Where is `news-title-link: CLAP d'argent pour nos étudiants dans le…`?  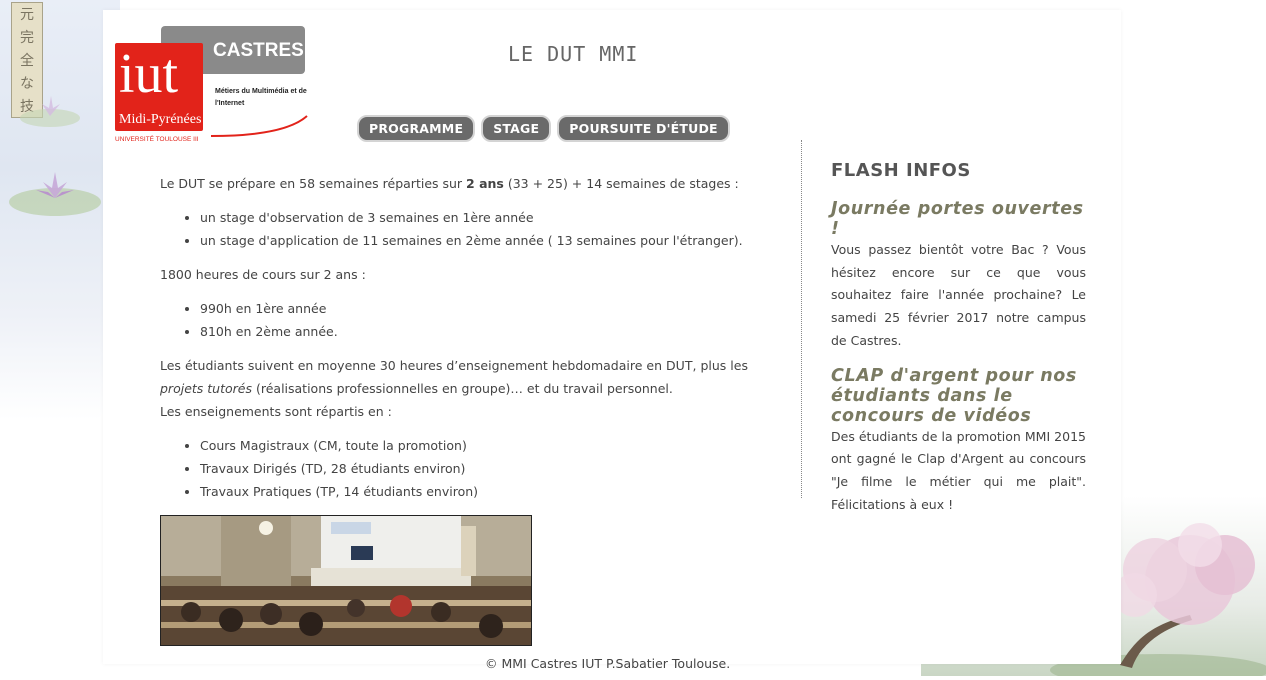 news-title-link: CLAP d'argent pour nos étudiants dans le… is located at coordinates (958, 396).